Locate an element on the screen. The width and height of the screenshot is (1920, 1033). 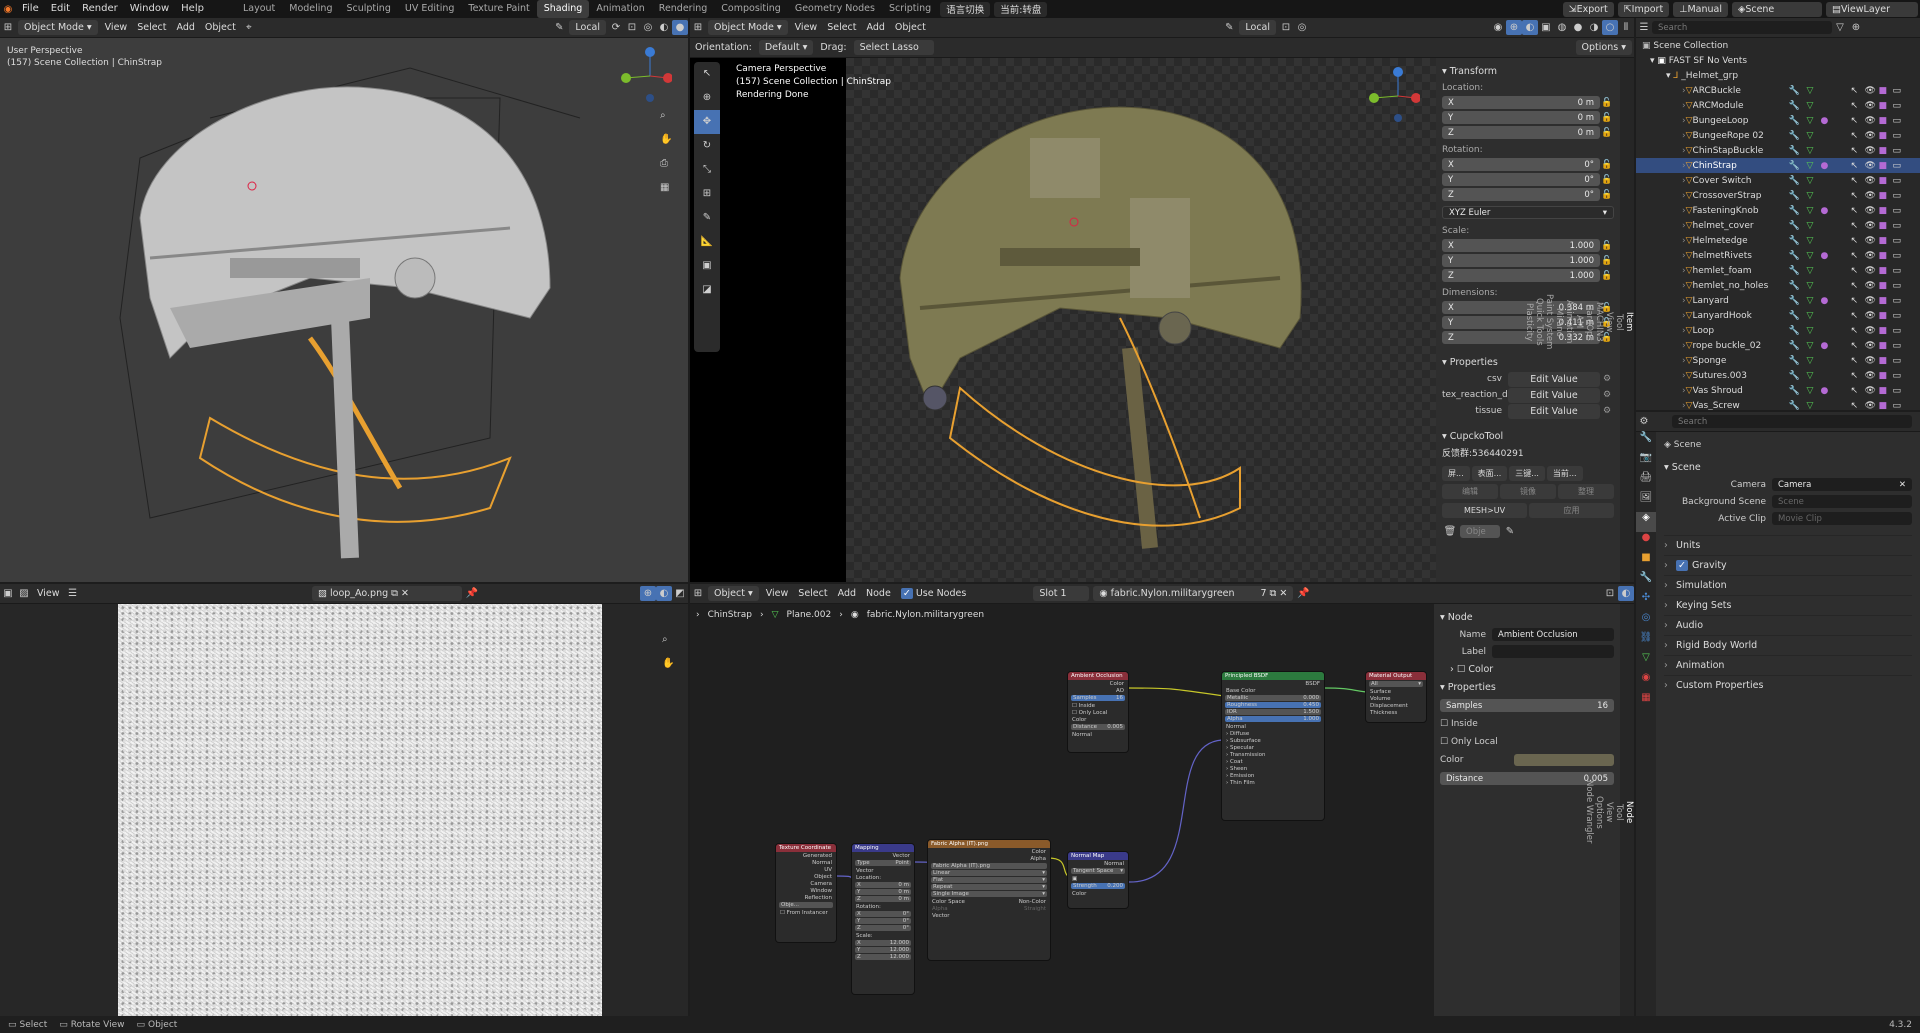
view-layer-tab-icon: 🖼 is located at coordinates (1646, 502).